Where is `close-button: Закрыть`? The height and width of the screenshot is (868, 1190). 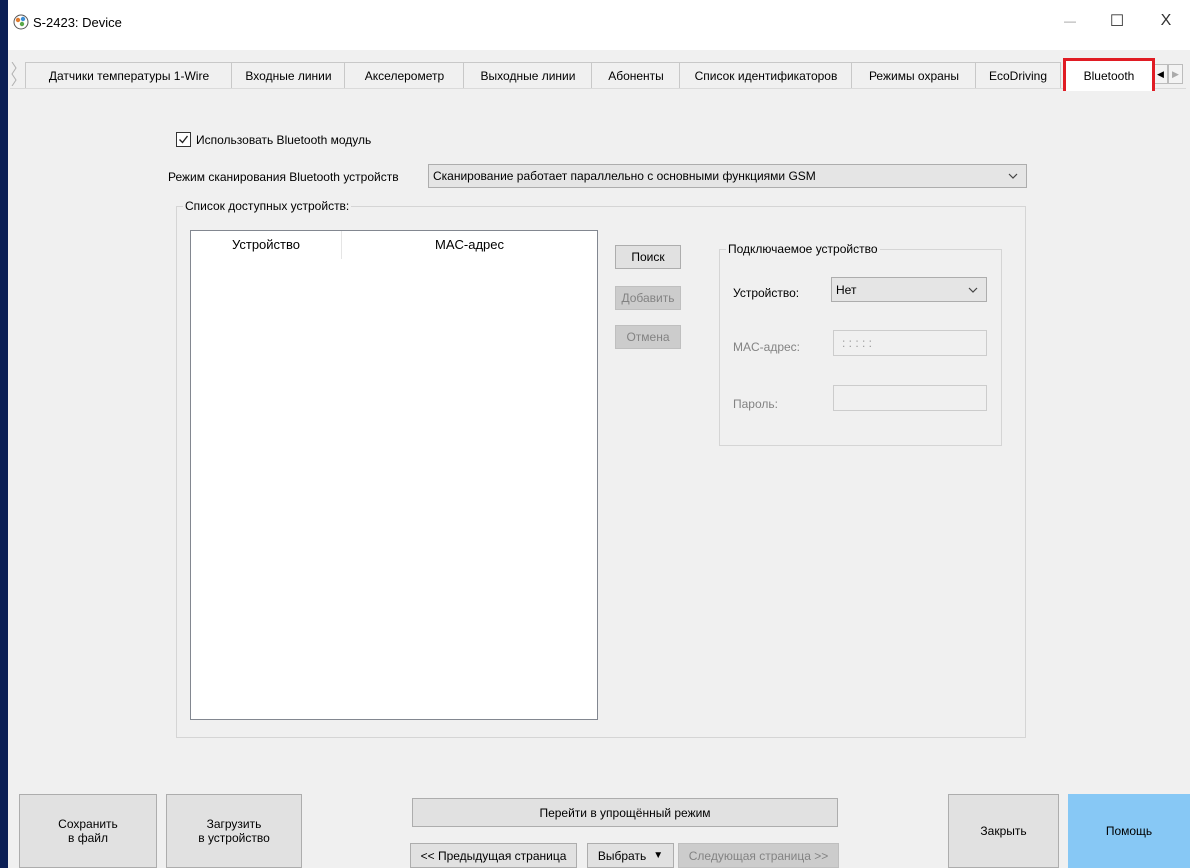
close-button: Закрыть is located at coordinates (1003, 831).